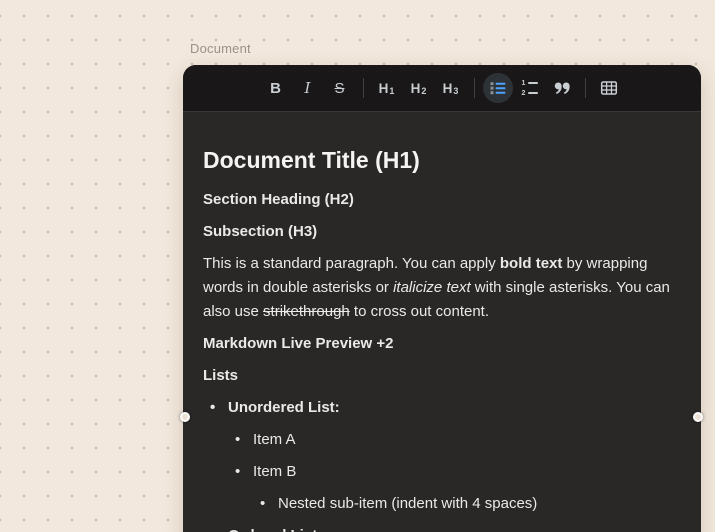 The height and width of the screenshot is (532, 715). Describe the element at coordinates (185, 417) in the screenshot. I see `resize-handle-left` at that location.